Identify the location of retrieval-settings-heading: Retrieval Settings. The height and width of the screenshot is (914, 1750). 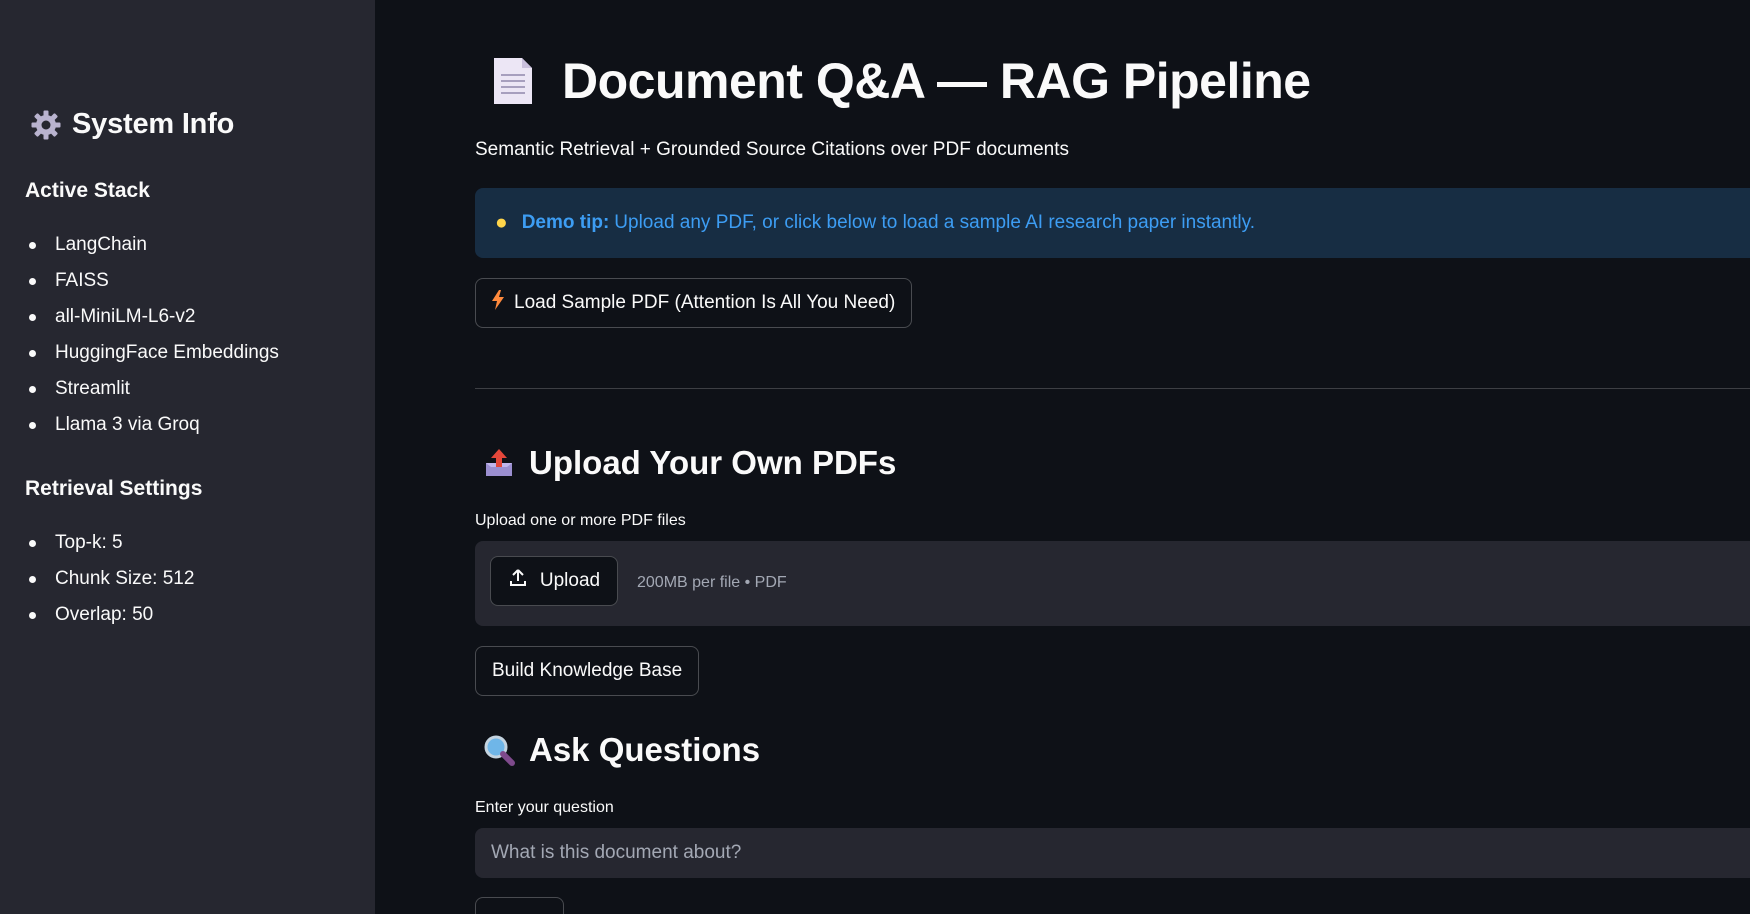
(114, 488).